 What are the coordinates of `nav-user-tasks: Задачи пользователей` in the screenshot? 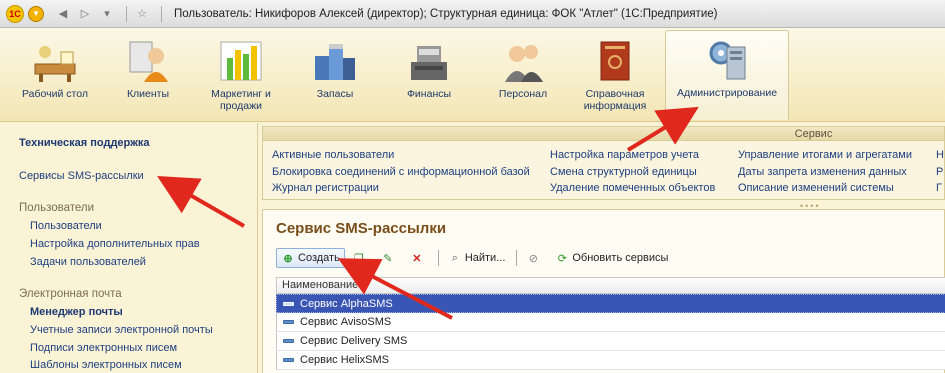 It's located at (88, 262).